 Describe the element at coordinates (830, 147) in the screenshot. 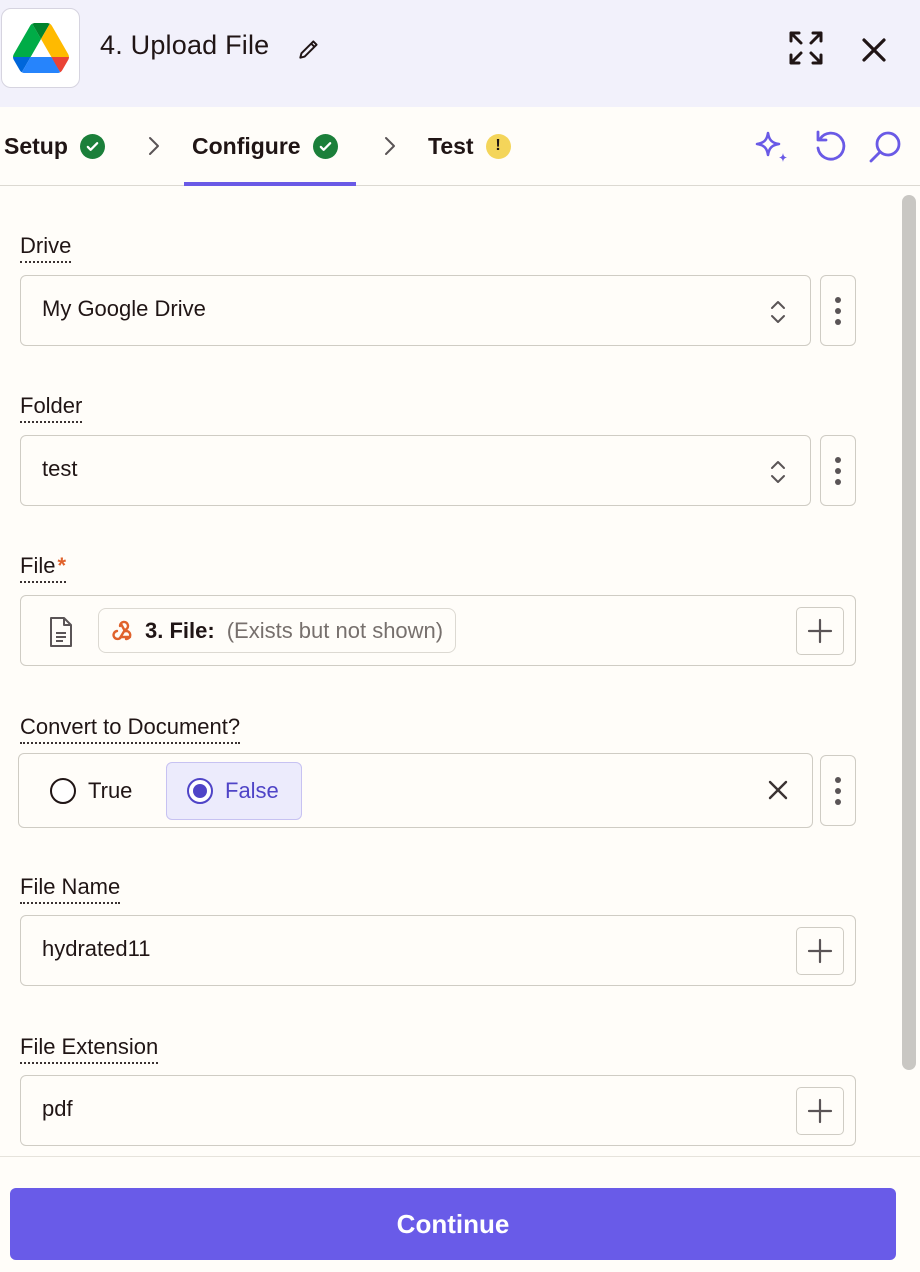

I see `undo-icon` at that location.